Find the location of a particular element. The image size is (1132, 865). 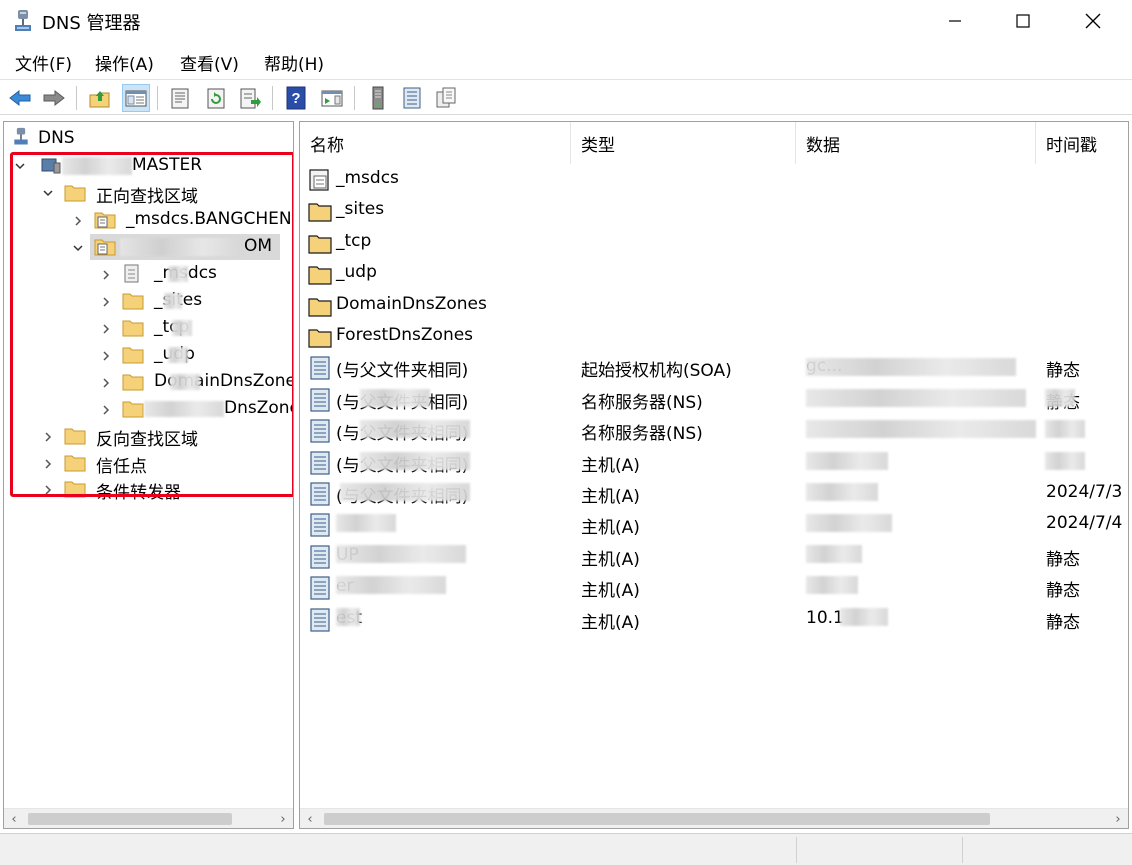

help-button: ? is located at coordinates (296, 98).